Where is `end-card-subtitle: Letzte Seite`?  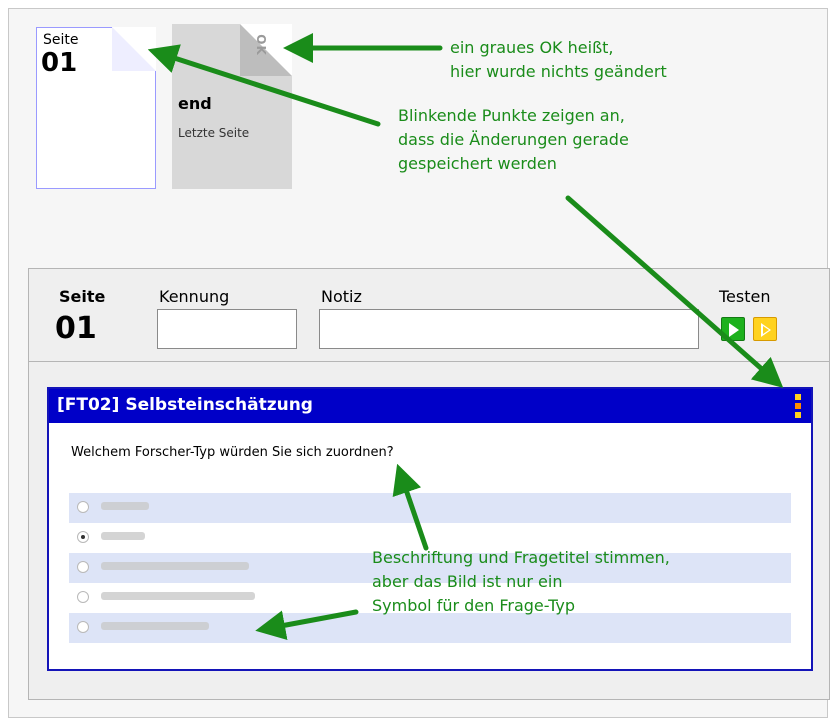
end-card-subtitle: Letzte Seite is located at coordinates (214, 133).